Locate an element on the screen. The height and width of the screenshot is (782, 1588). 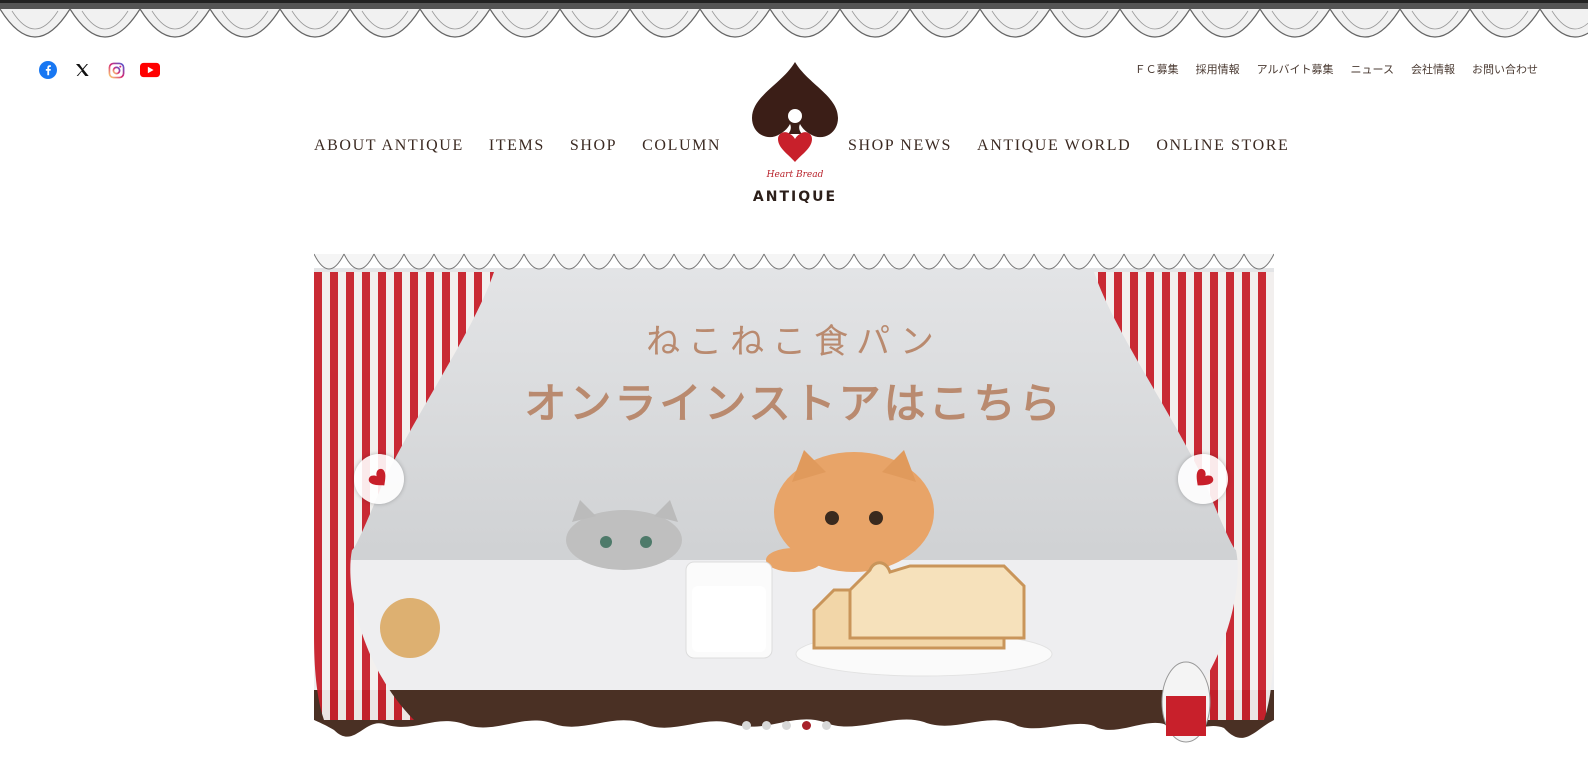
social-links is located at coordinates (99, 70).